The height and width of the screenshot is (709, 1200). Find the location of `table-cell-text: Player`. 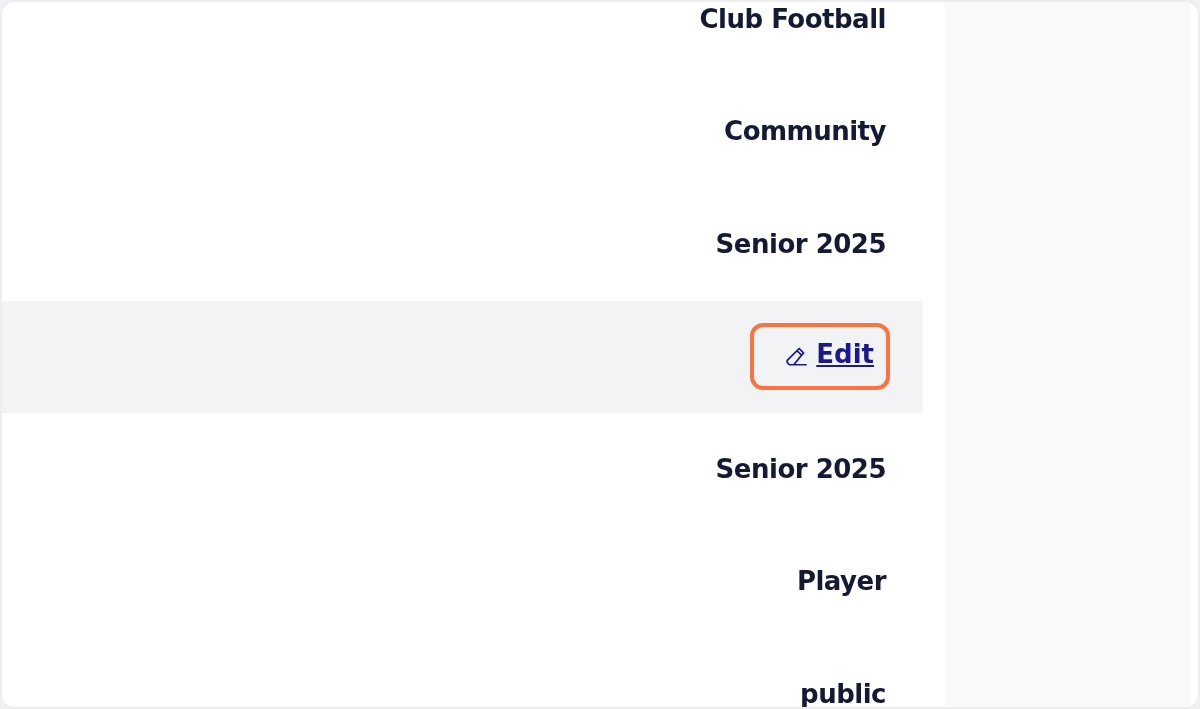

table-cell-text: Player is located at coordinates (841, 582).